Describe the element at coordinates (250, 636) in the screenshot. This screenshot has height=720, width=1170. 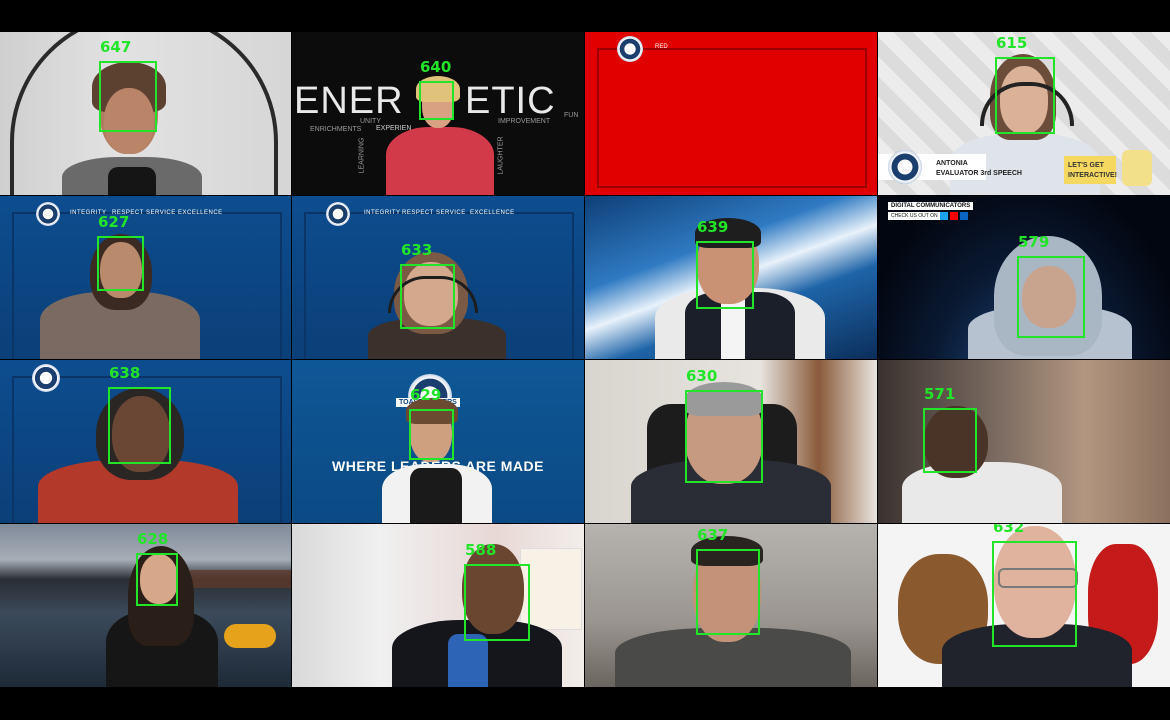
I see `kayak` at that location.